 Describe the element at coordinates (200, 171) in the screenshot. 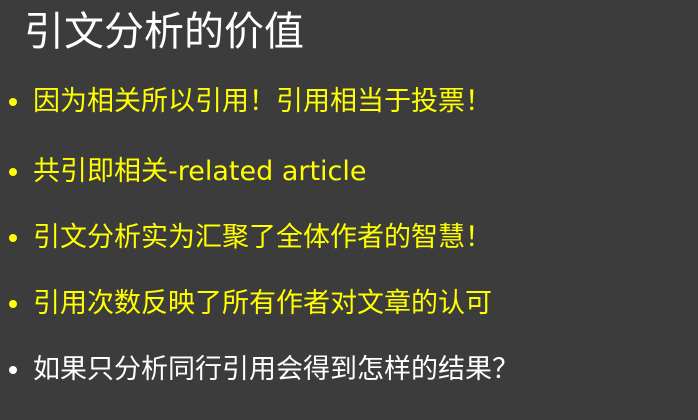

I see `bullet-text: 共引即相关-related article` at that location.